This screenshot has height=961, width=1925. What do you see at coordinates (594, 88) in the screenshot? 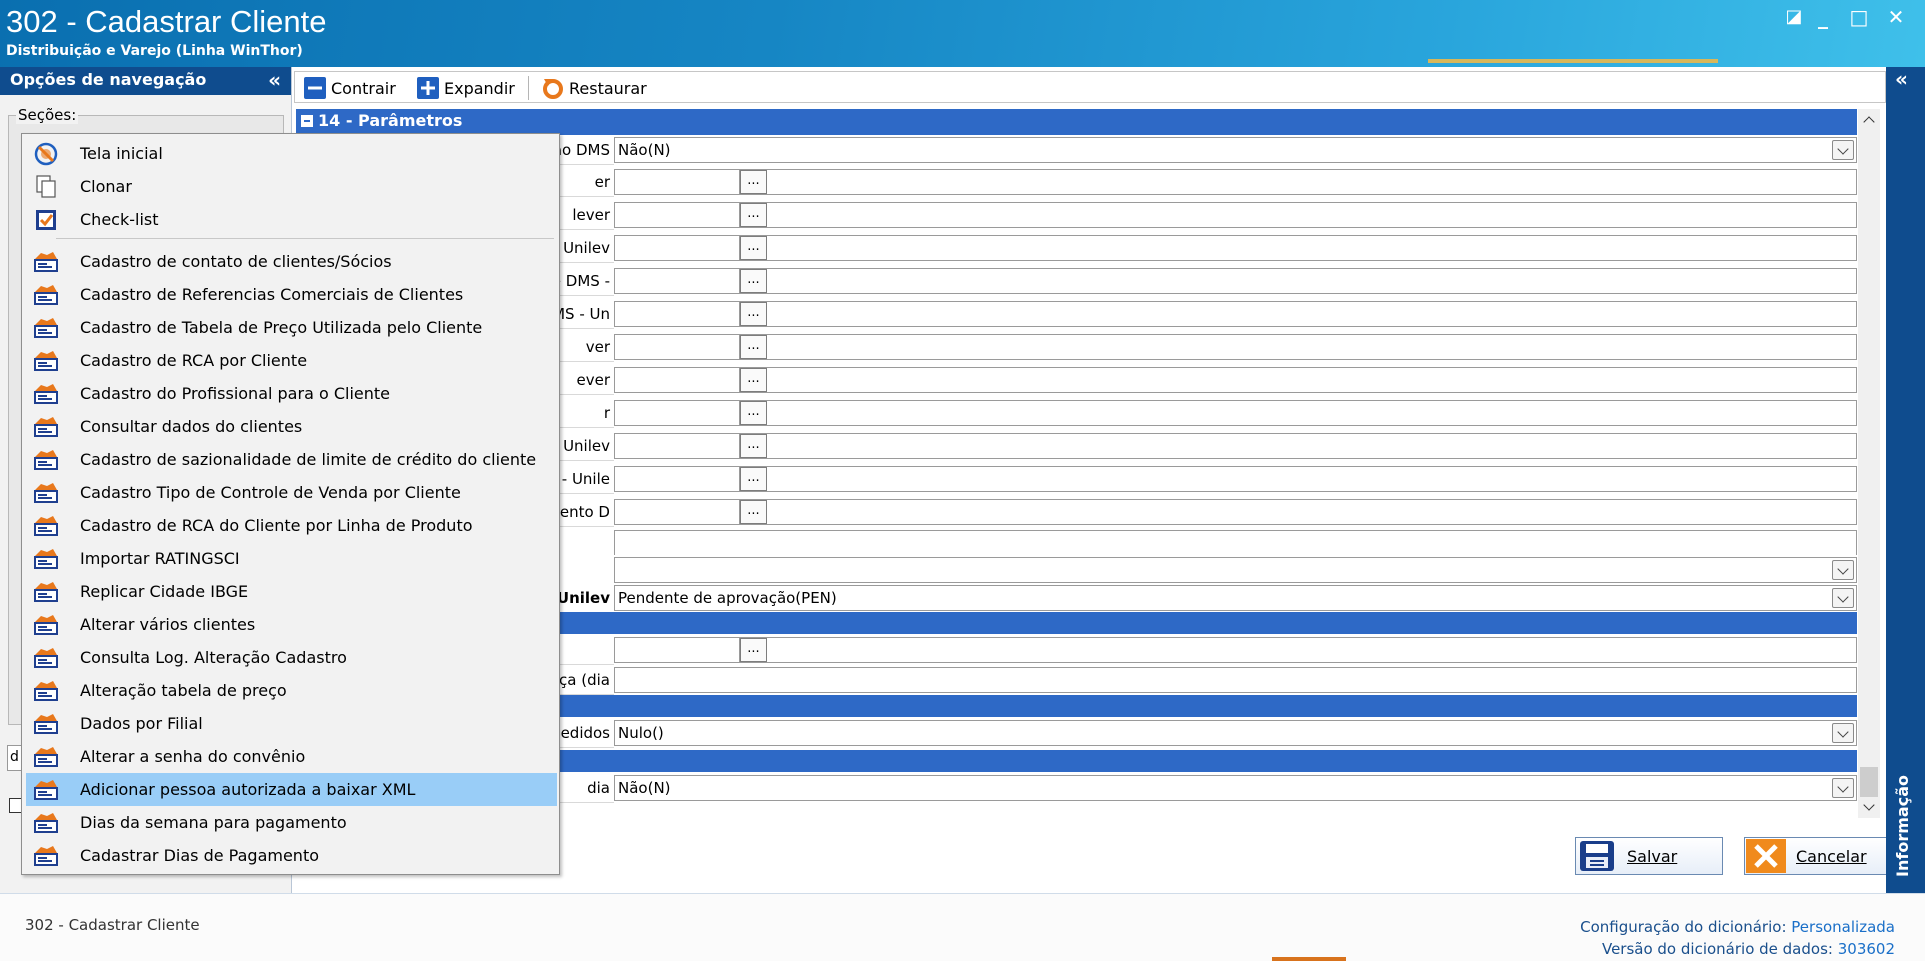
I see `restaurar-button: Restaurar` at bounding box center [594, 88].